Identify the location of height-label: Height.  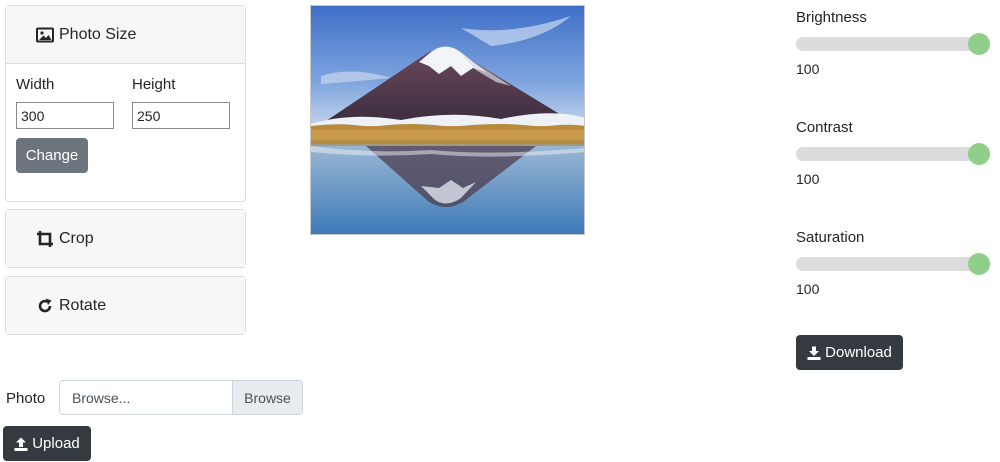
(154, 84).